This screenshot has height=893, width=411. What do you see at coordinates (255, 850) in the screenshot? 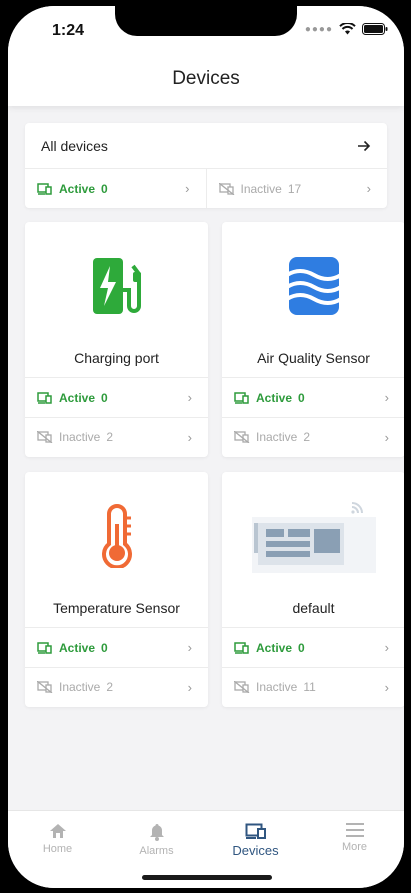
I see `nav-label: Devices` at bounding box center [255, 850].